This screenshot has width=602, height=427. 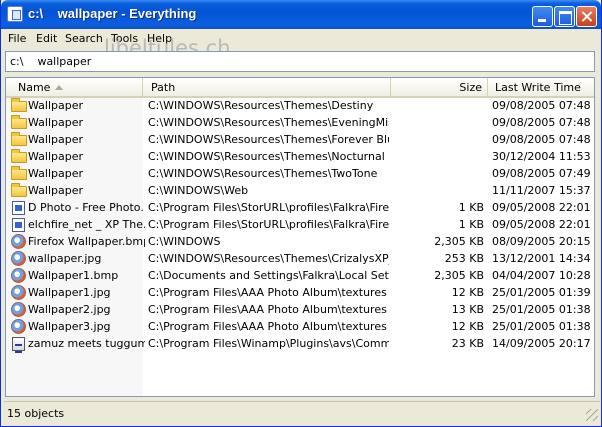 I want to click on column-header-path: Path, so click(x=267, y=87).